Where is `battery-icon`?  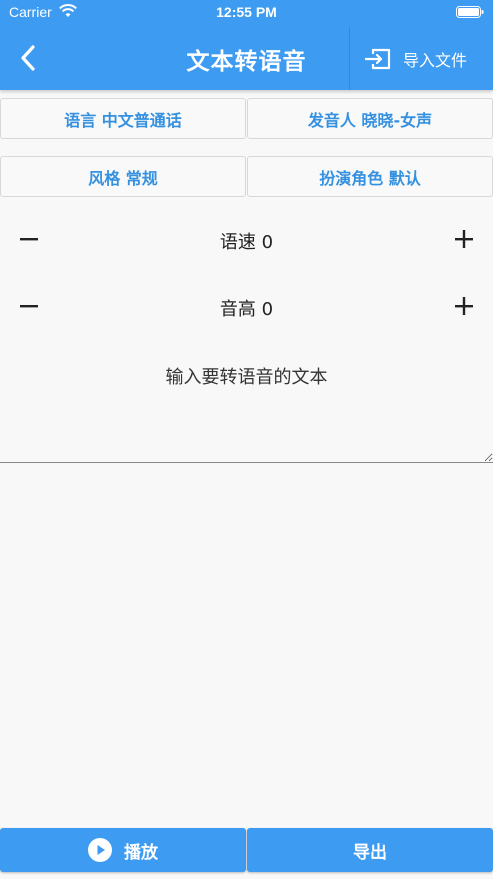
battery-icon is located at coordinates (470, 12).